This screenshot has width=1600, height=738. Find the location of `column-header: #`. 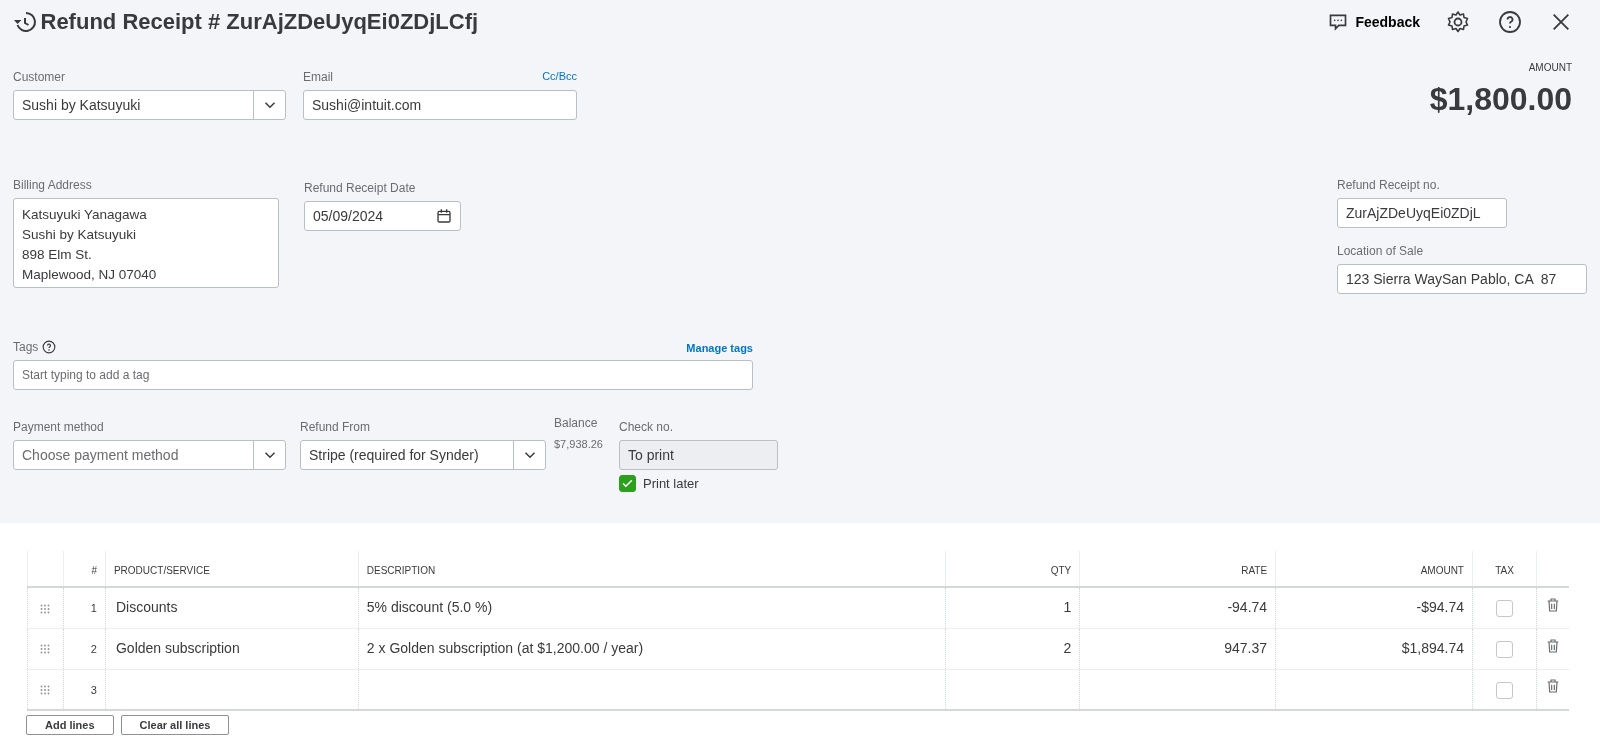

column-header: # is located at coordinates (94, 570).